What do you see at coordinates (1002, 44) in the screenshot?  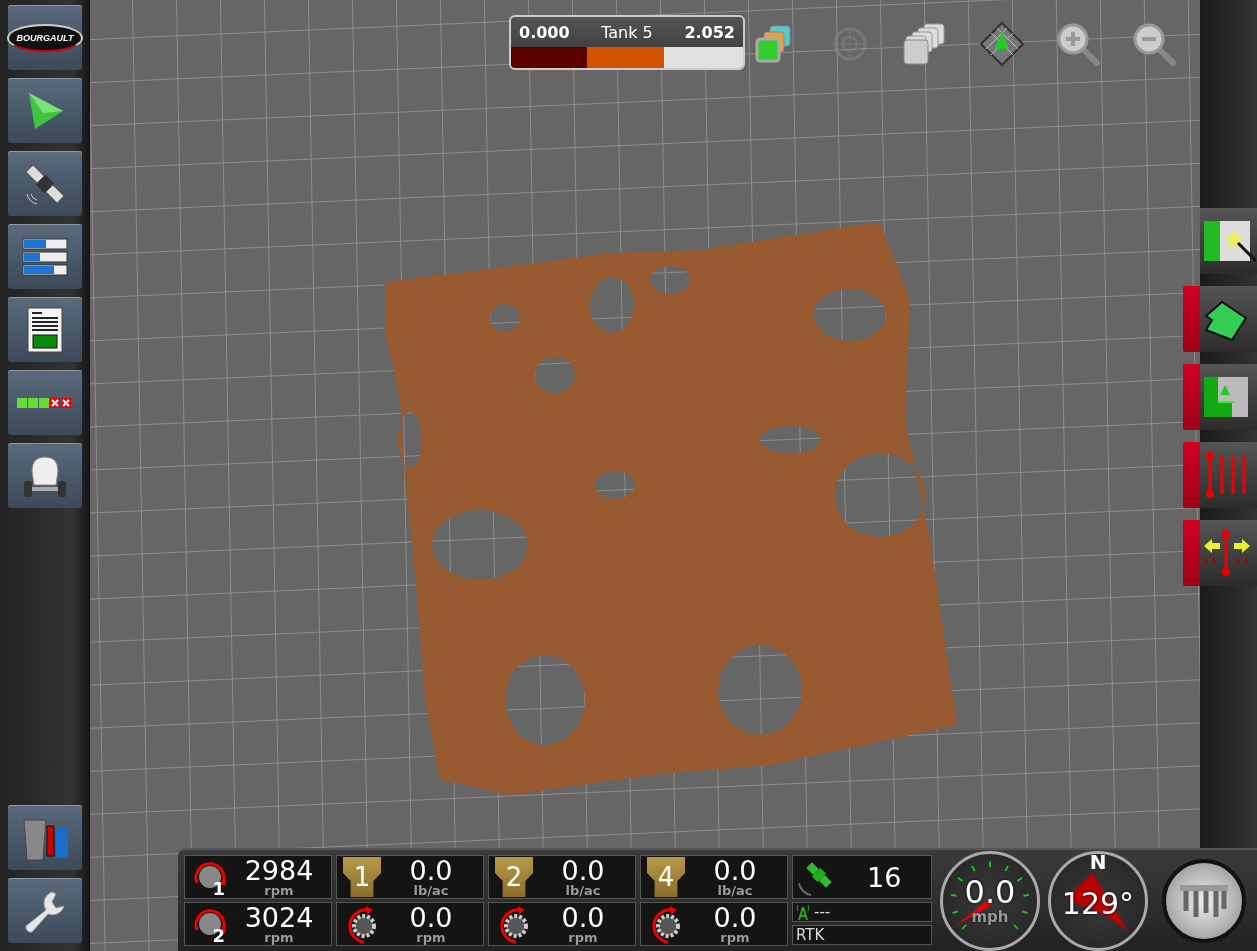 I see `grid-arrow-icon` at bounding box center [1002, 44].